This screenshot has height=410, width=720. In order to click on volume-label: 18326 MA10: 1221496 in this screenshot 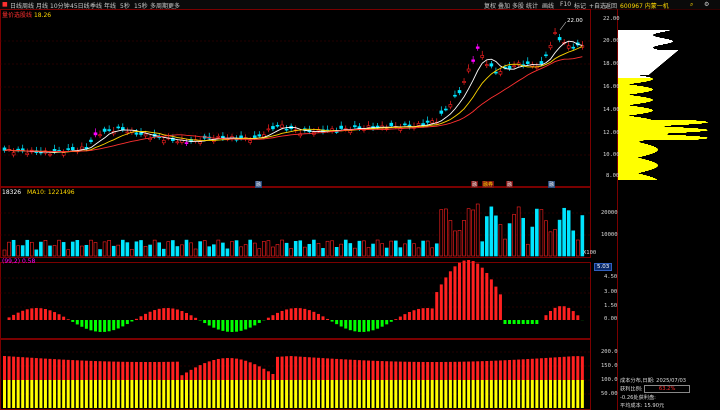, I will do `click(38, 192)`.